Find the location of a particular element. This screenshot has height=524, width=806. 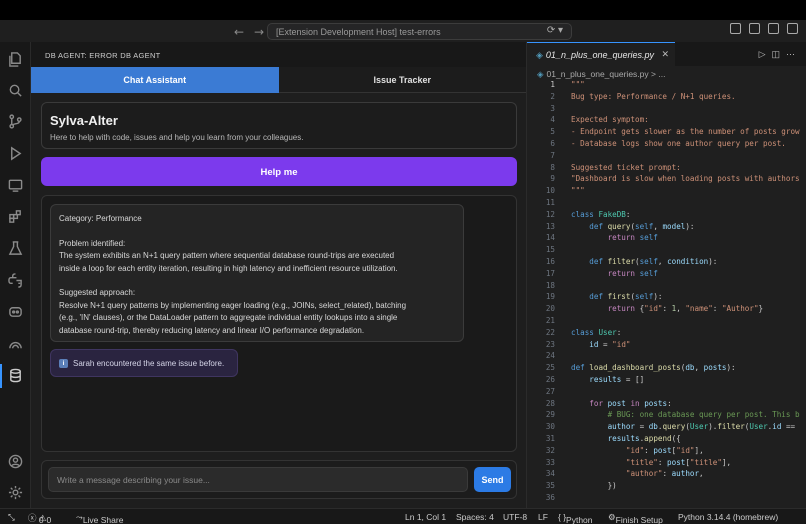

line-number: 25 is located at coordinates (550, 368).